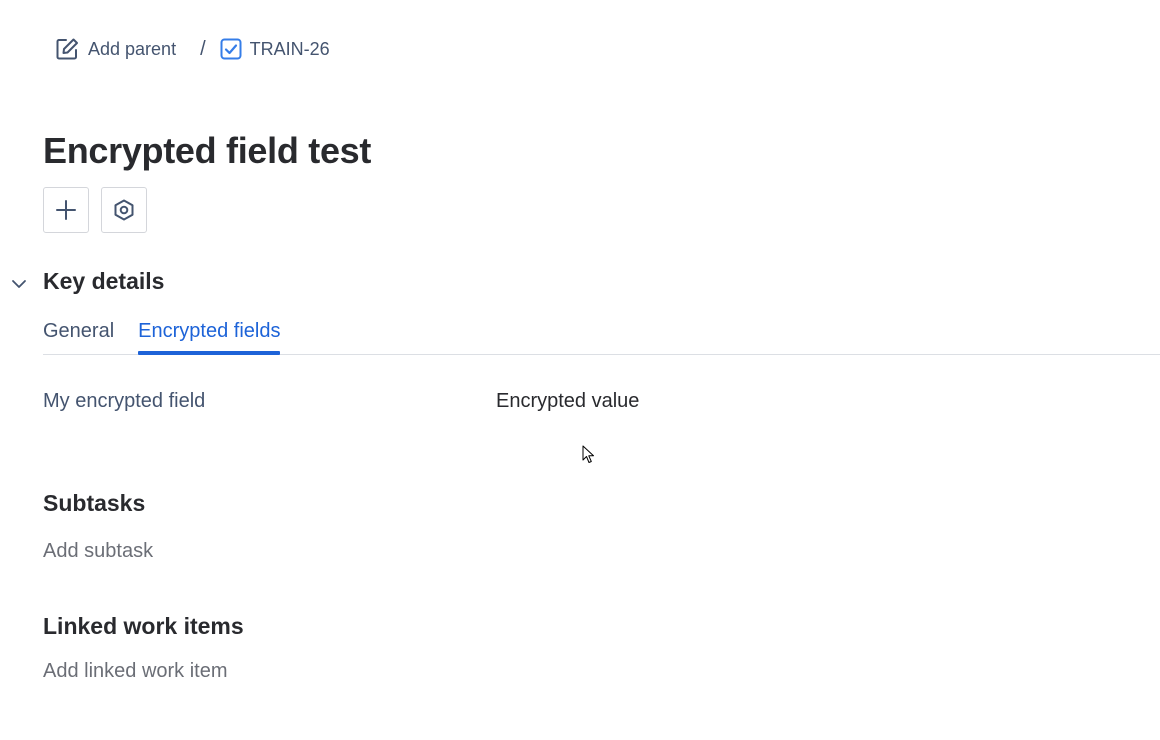 Image resolution: width=1160 pixels, height=740 pixels. I want to click on edit-icon, so click(67, 49).